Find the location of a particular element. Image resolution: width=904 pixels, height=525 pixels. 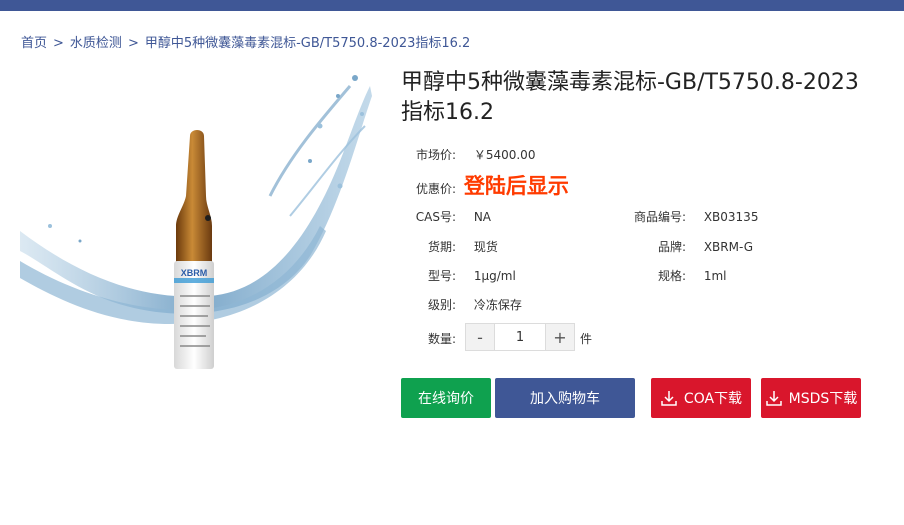

stock-value: 现货 is located at coordinates (485, 247).